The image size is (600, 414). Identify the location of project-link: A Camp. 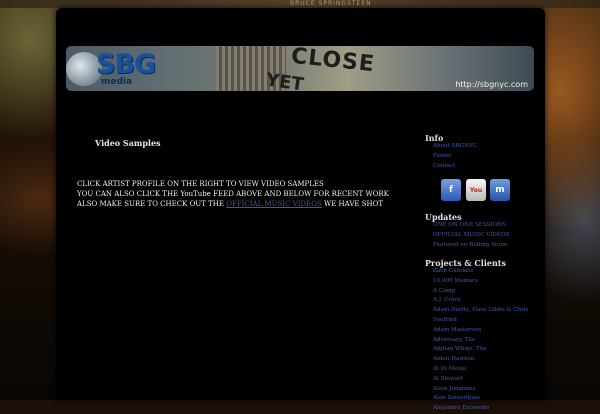
(488, 292).